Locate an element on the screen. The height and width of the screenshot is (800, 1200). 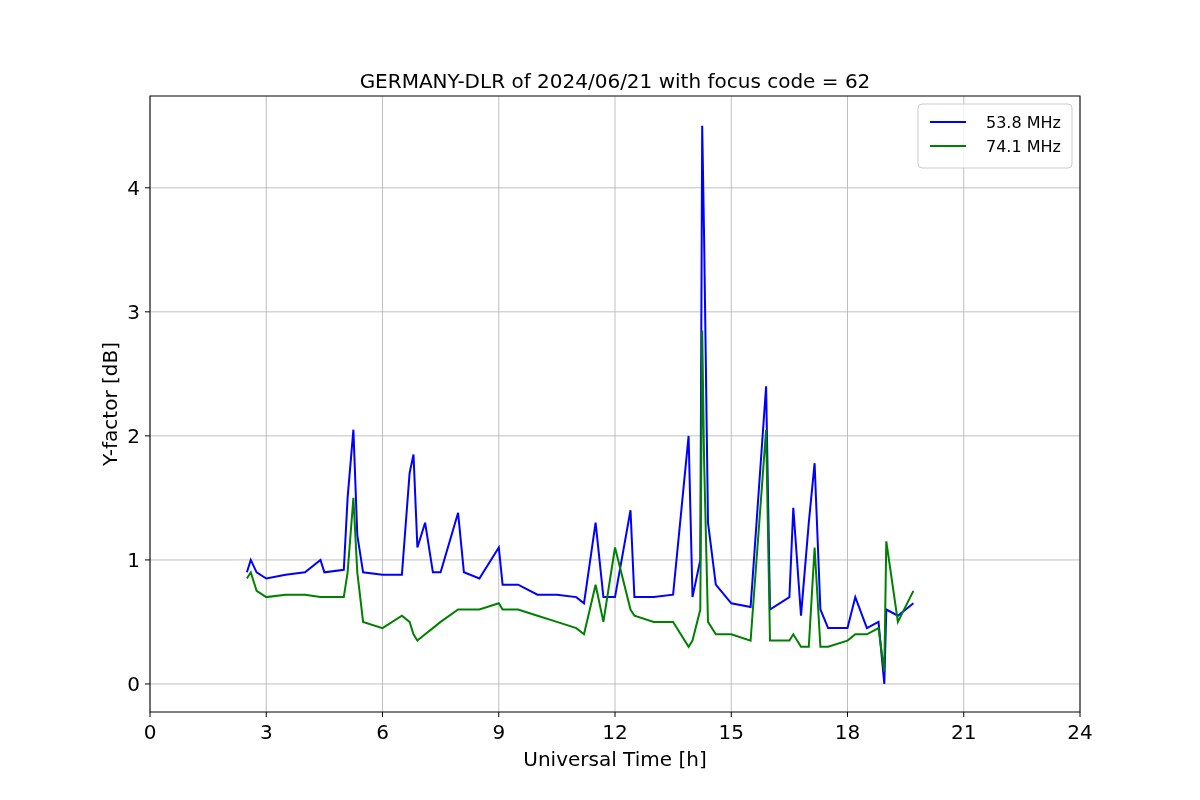
y-tick-label: 1 is located at coordinates (133, 559).